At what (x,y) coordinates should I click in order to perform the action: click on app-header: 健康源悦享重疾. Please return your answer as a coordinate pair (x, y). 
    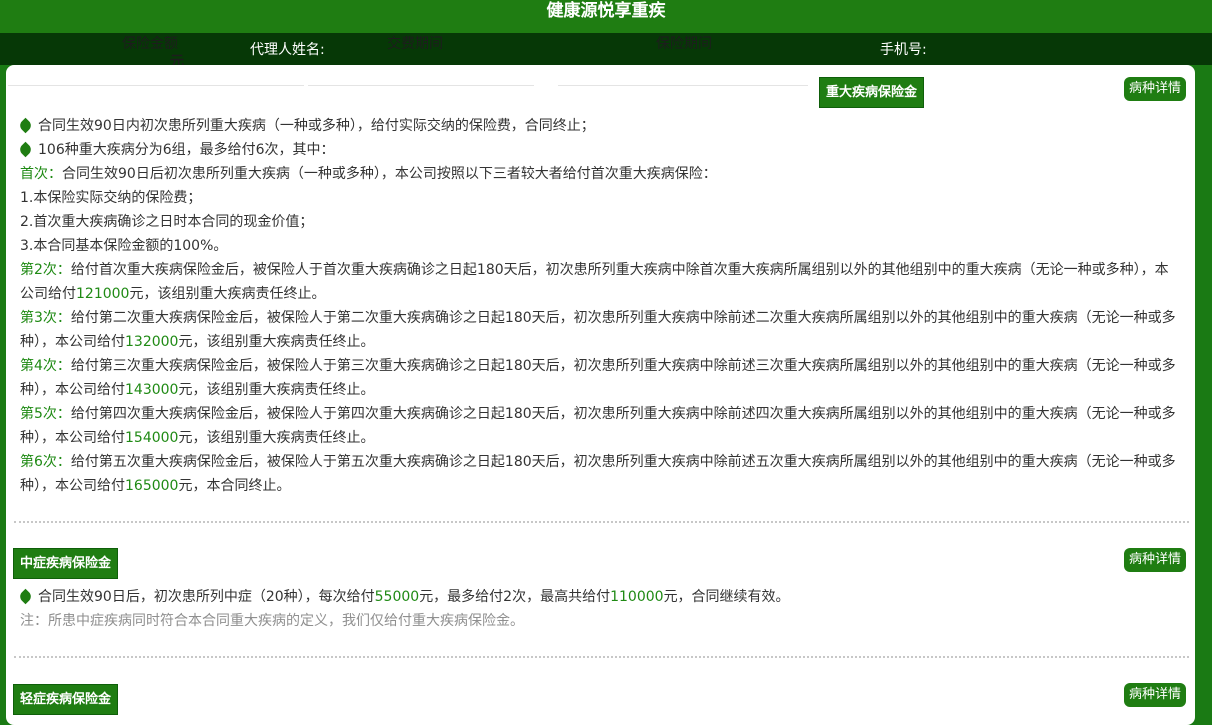
    Looking at the image, I should click on (606, 16).